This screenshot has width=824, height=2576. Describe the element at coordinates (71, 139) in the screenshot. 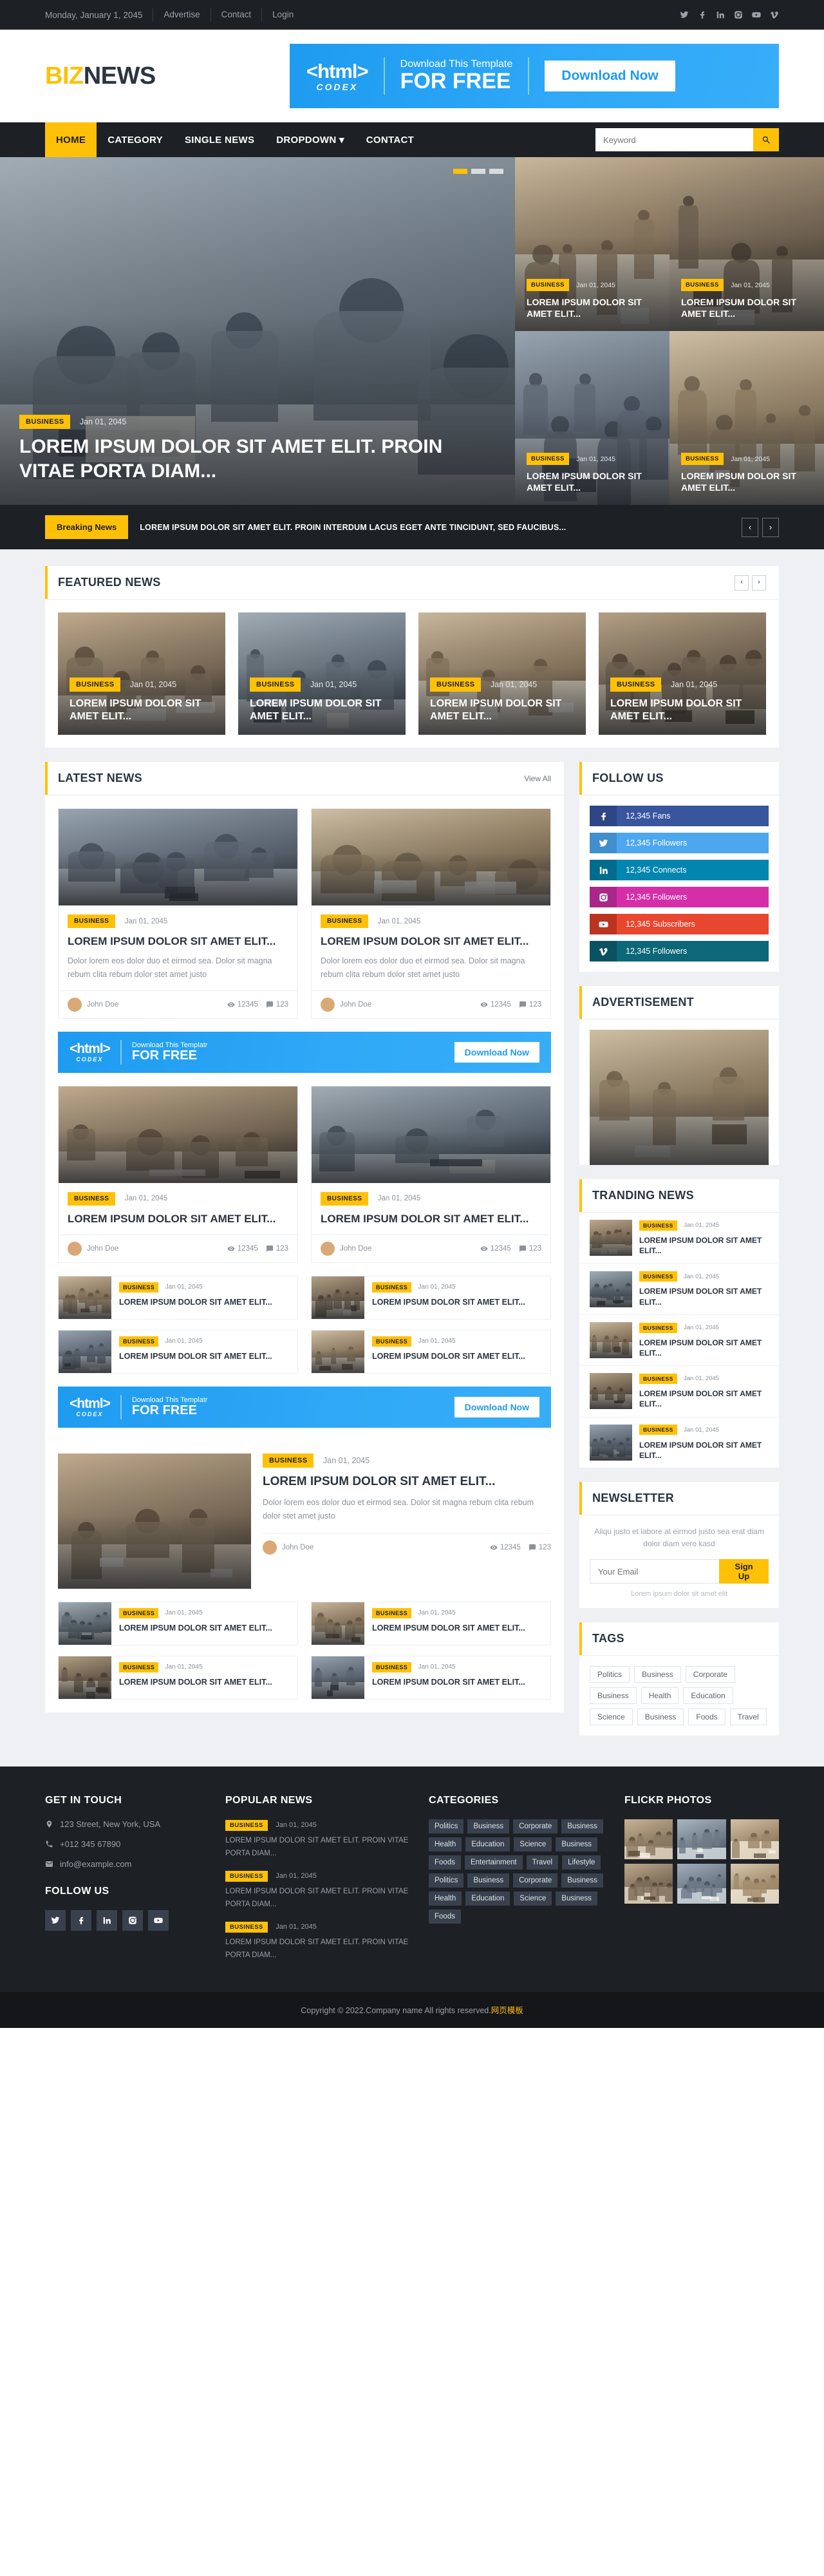

I see `nav-item-home: HOME` at that location.